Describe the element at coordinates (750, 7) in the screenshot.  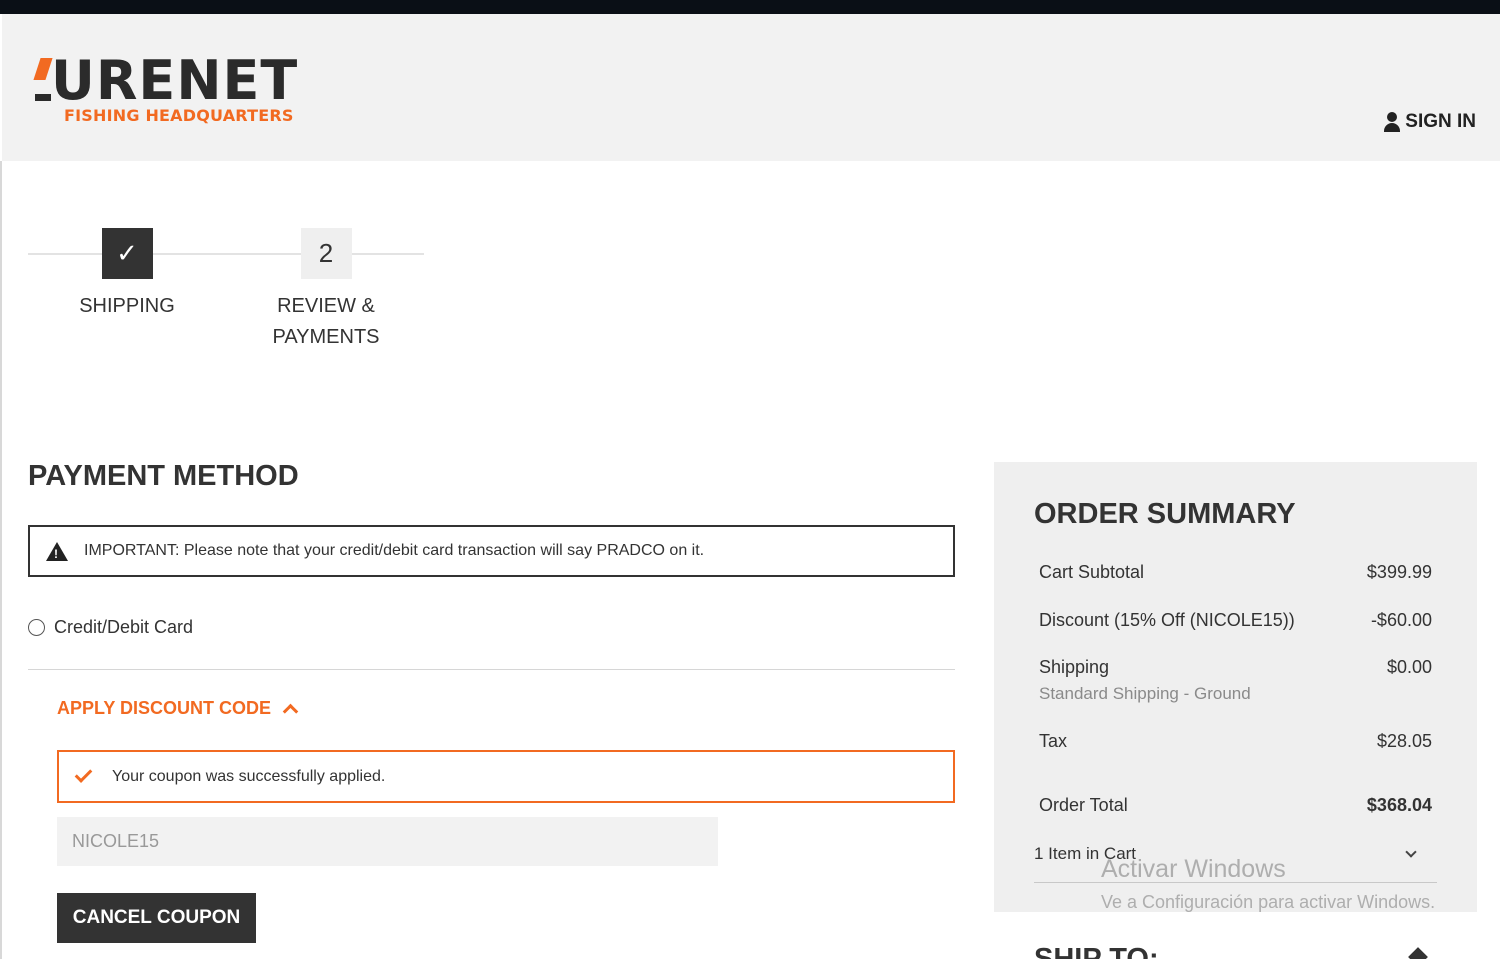
I see `top-bar` at that location.